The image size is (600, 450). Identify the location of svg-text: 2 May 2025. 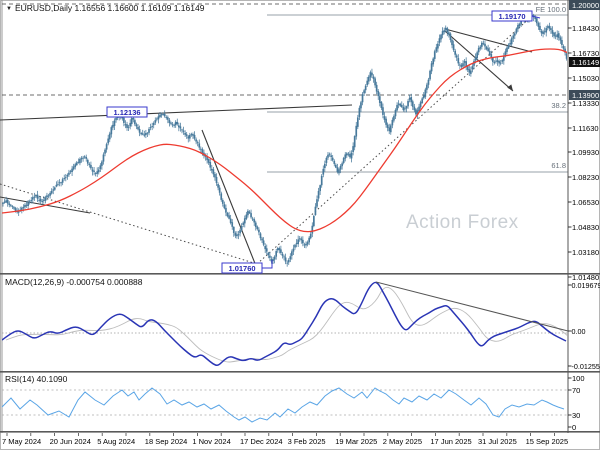
(402, 441).